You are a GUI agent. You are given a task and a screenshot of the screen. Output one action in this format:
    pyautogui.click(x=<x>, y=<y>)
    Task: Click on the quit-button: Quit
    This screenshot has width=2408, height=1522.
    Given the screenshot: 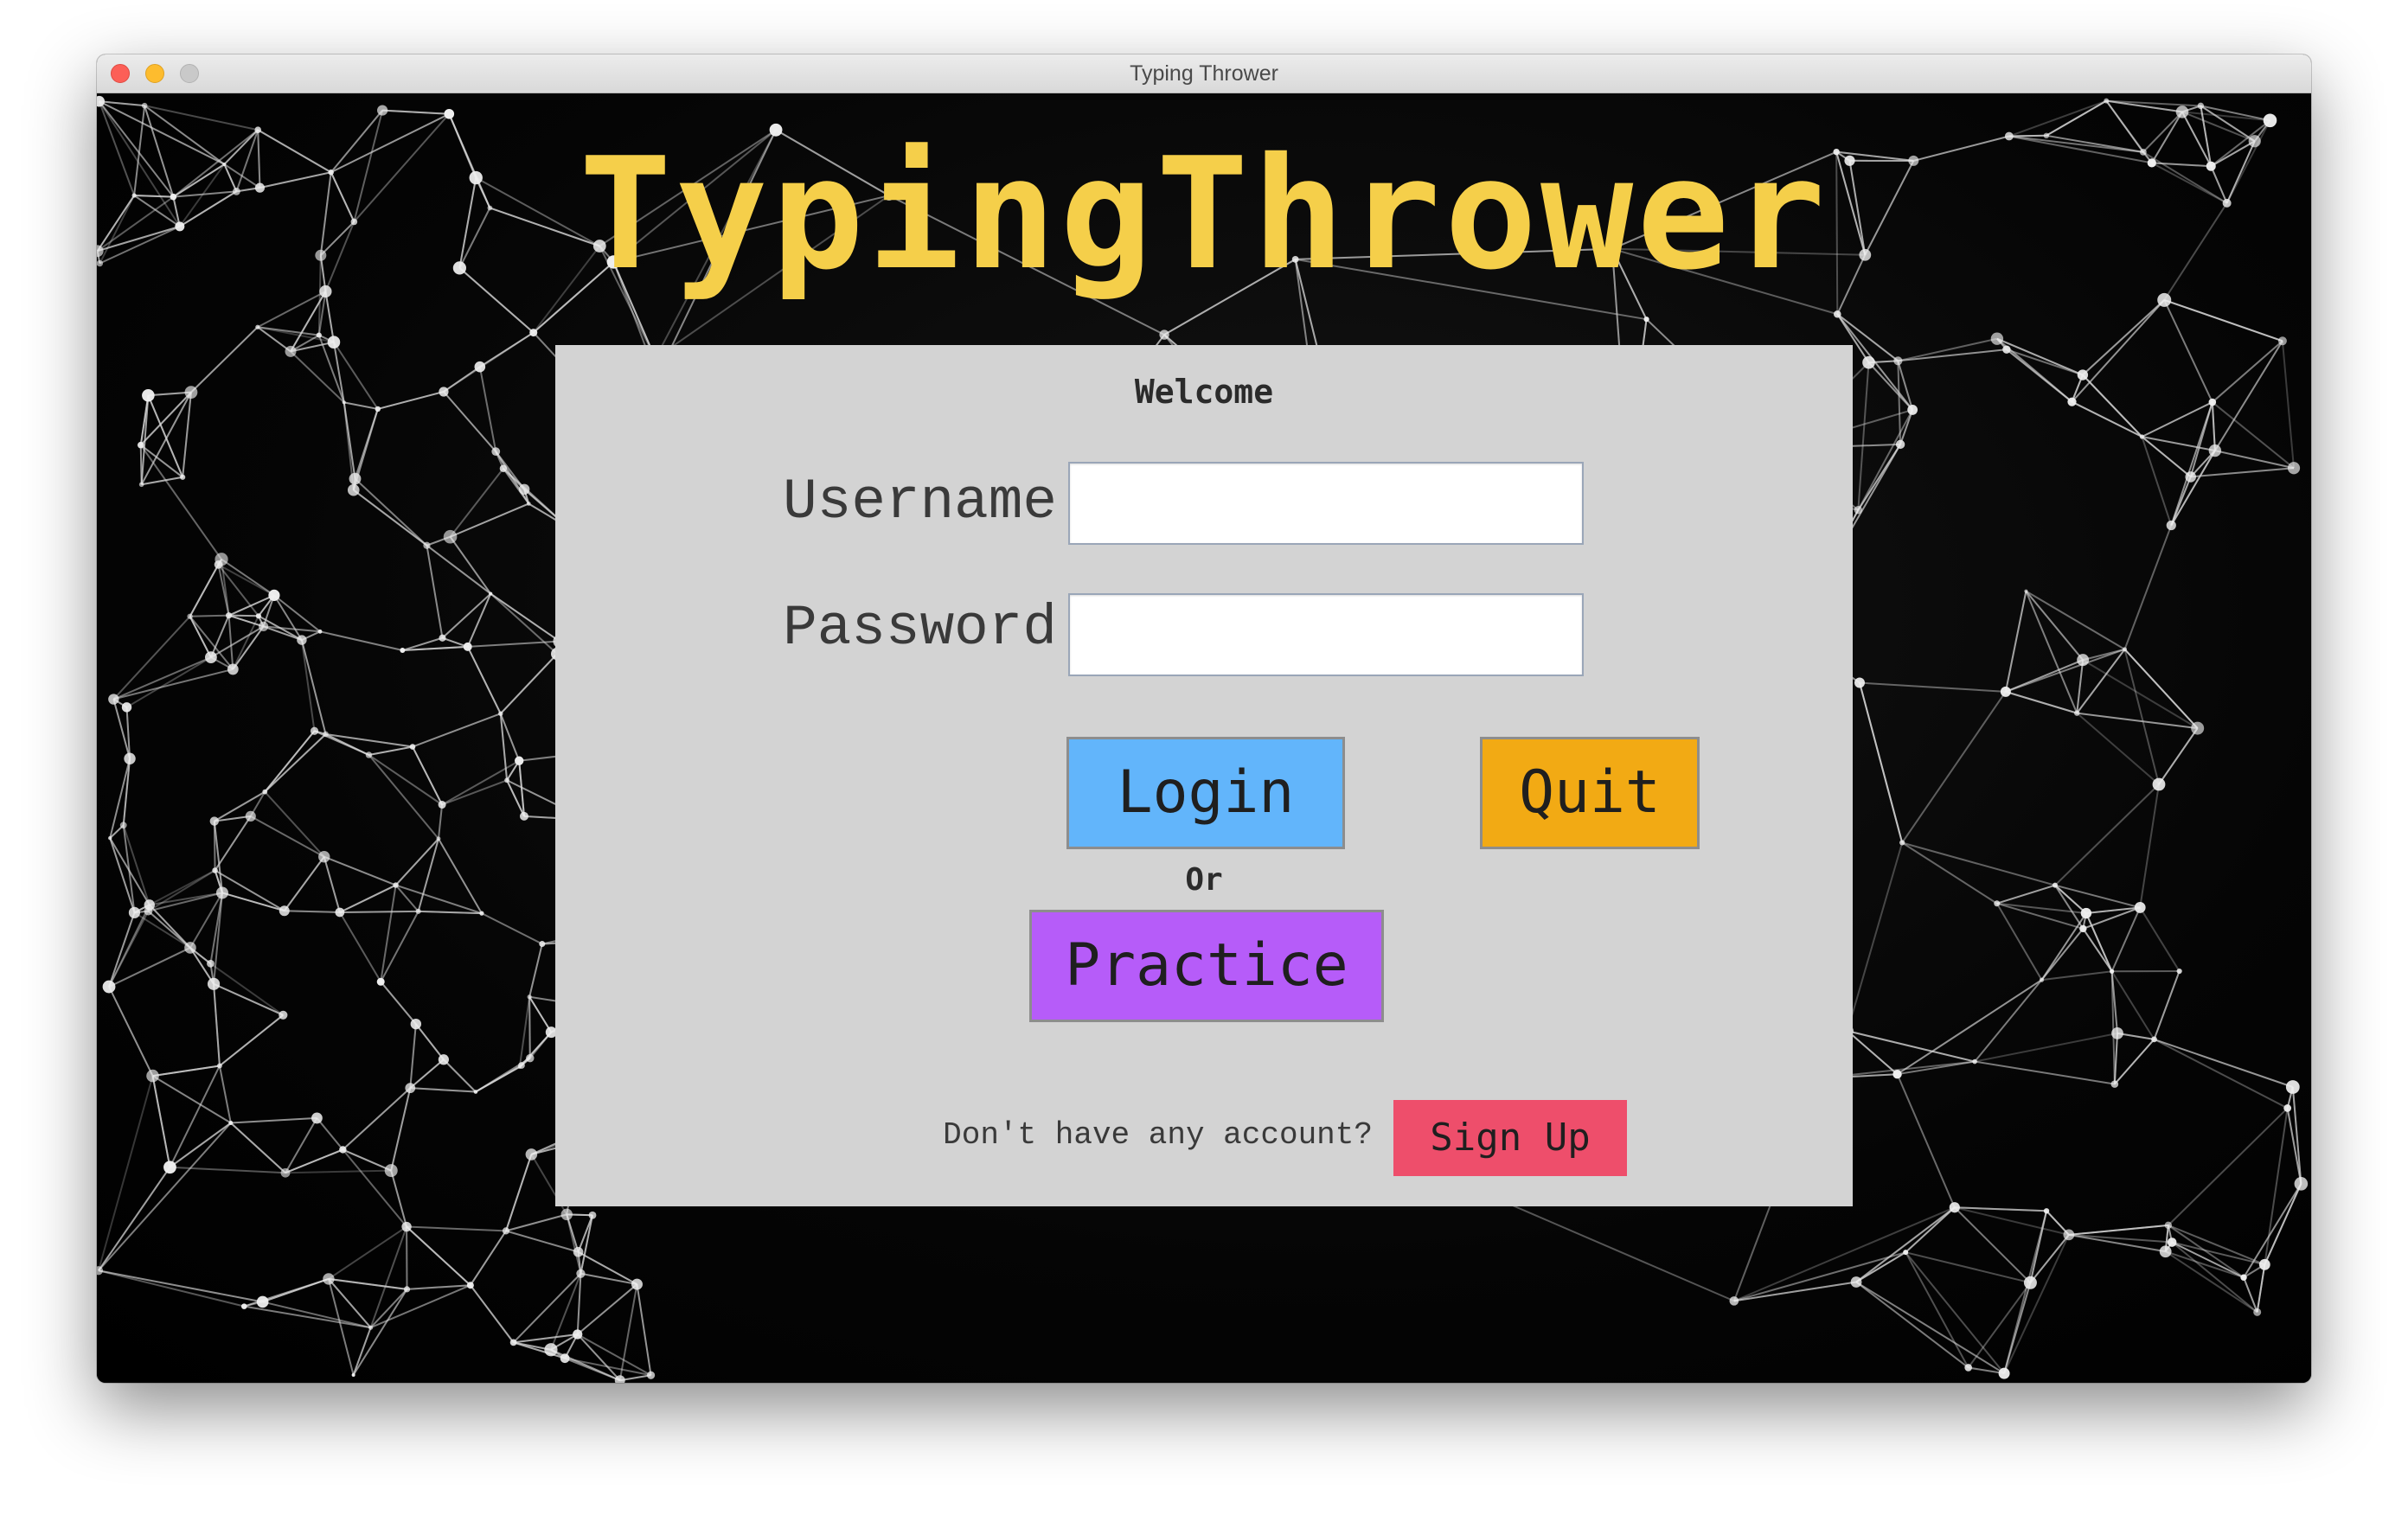 What is the action you would take?
    pyautogui.click(x=1590, y=793)
    